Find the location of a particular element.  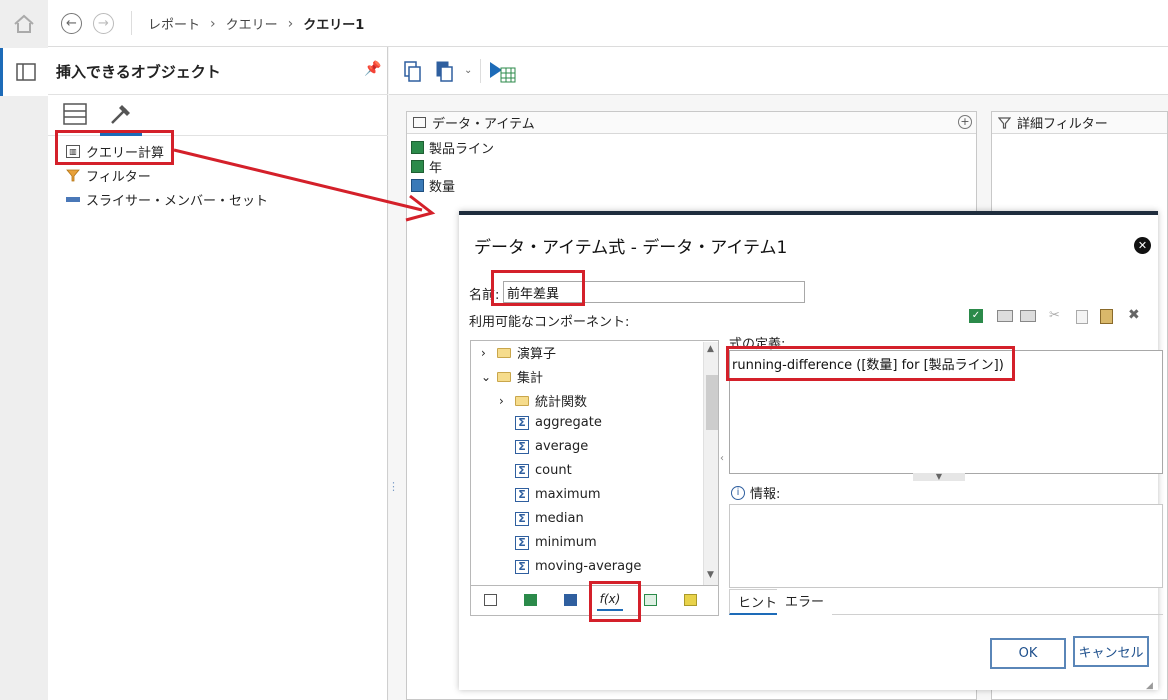

components-label: 利用可能なコンポーネント: is located at coordinates (549, 322).